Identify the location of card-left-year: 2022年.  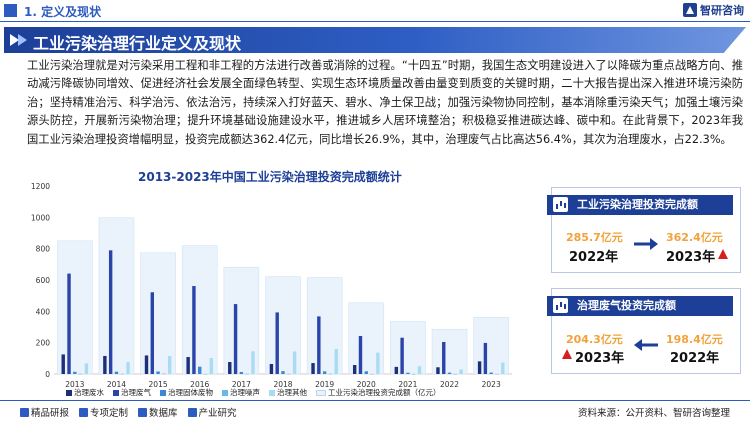
(594, 257).